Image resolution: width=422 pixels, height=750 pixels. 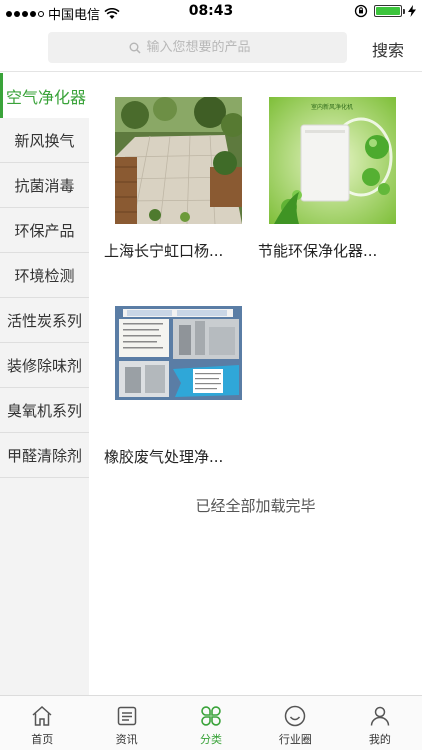 What do you see at coordinates (412, 11) in the screenshot?
I see `charging-icon` at bounding box center [412, 11].